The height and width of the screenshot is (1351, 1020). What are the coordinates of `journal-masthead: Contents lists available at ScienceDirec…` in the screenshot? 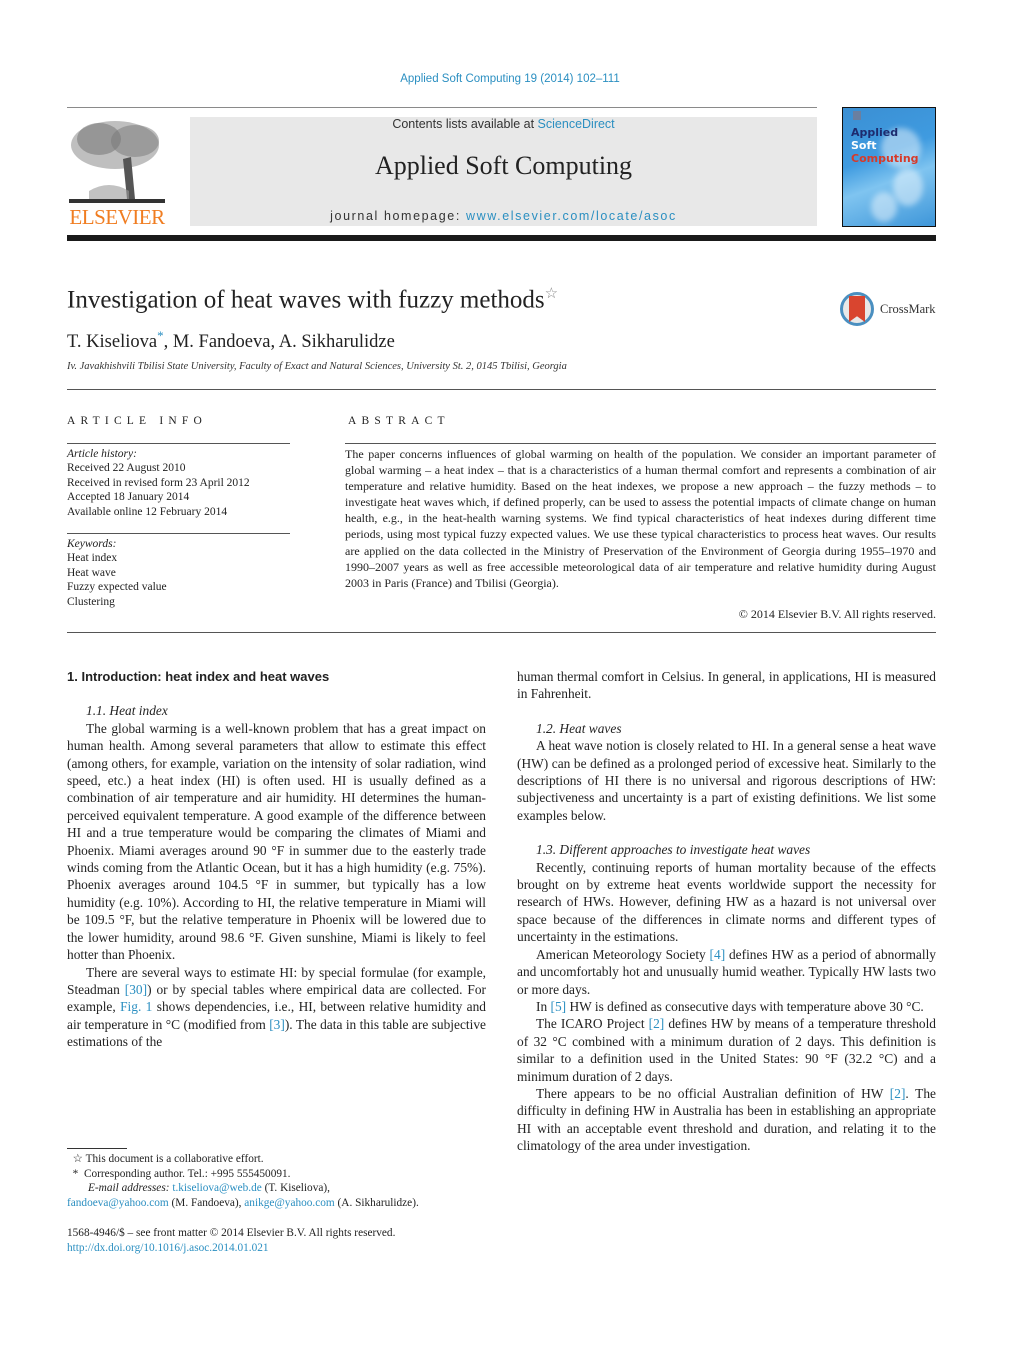 It's located at (503, 171).